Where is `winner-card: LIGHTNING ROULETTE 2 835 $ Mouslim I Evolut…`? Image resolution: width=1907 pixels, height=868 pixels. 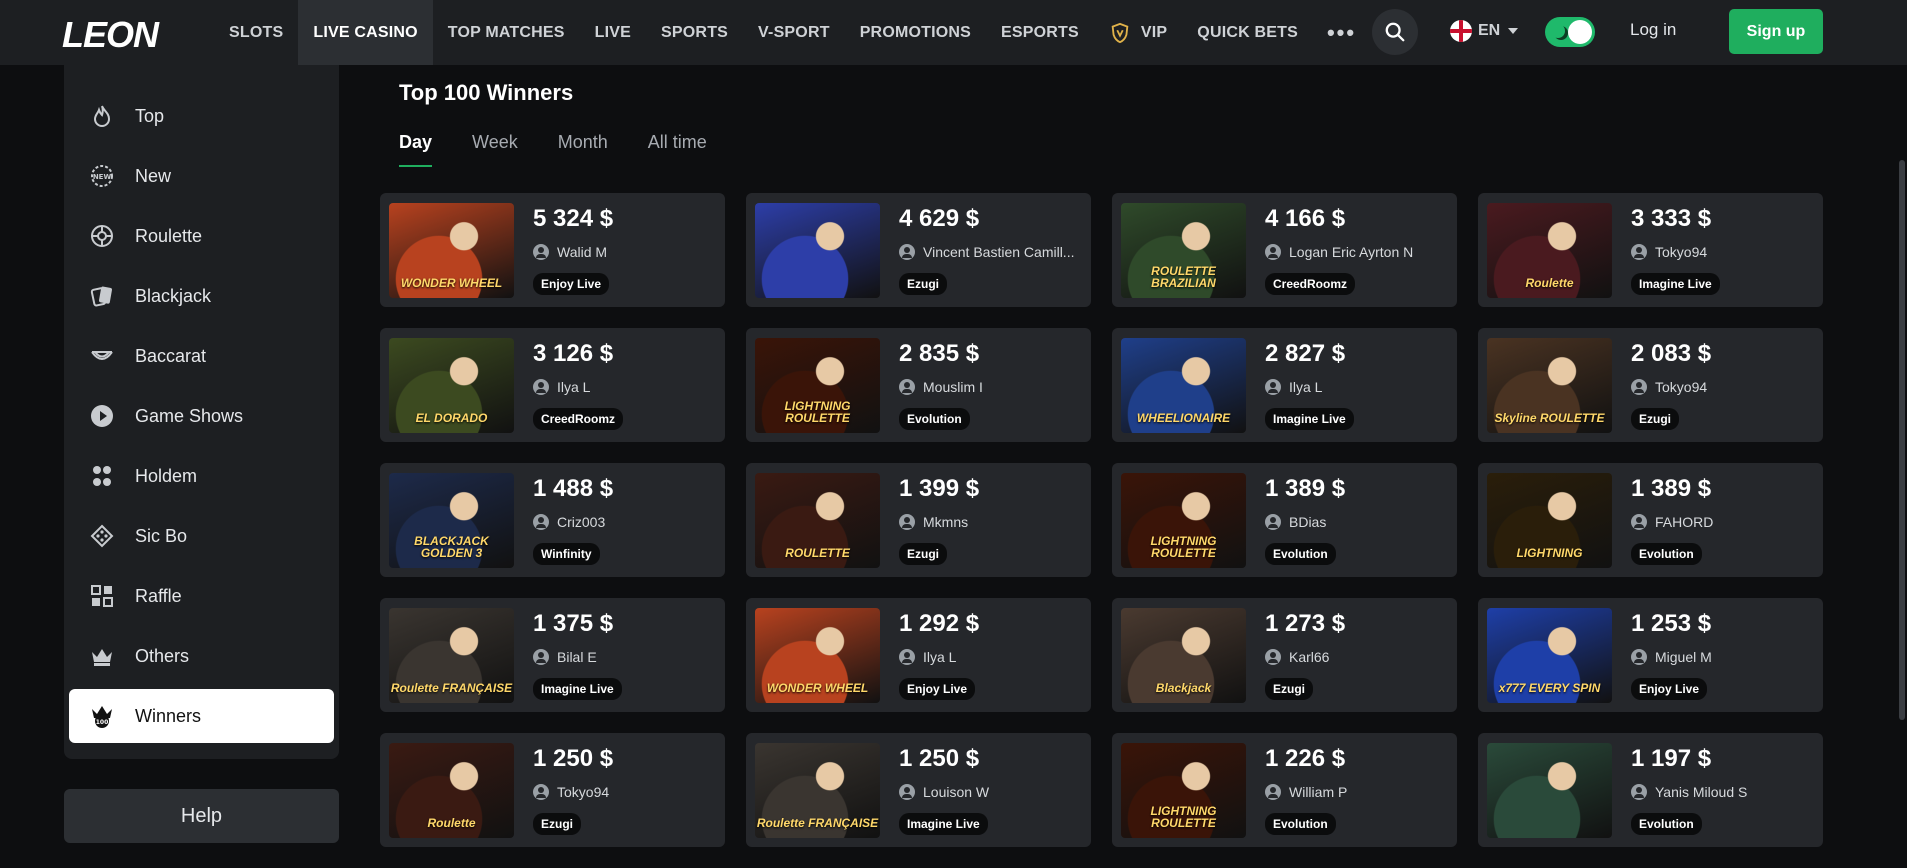 winner-card: LIGHTNING ROULETTE 2 835 $ Mouslim I Evolut… is located at coordinates (918, 385).